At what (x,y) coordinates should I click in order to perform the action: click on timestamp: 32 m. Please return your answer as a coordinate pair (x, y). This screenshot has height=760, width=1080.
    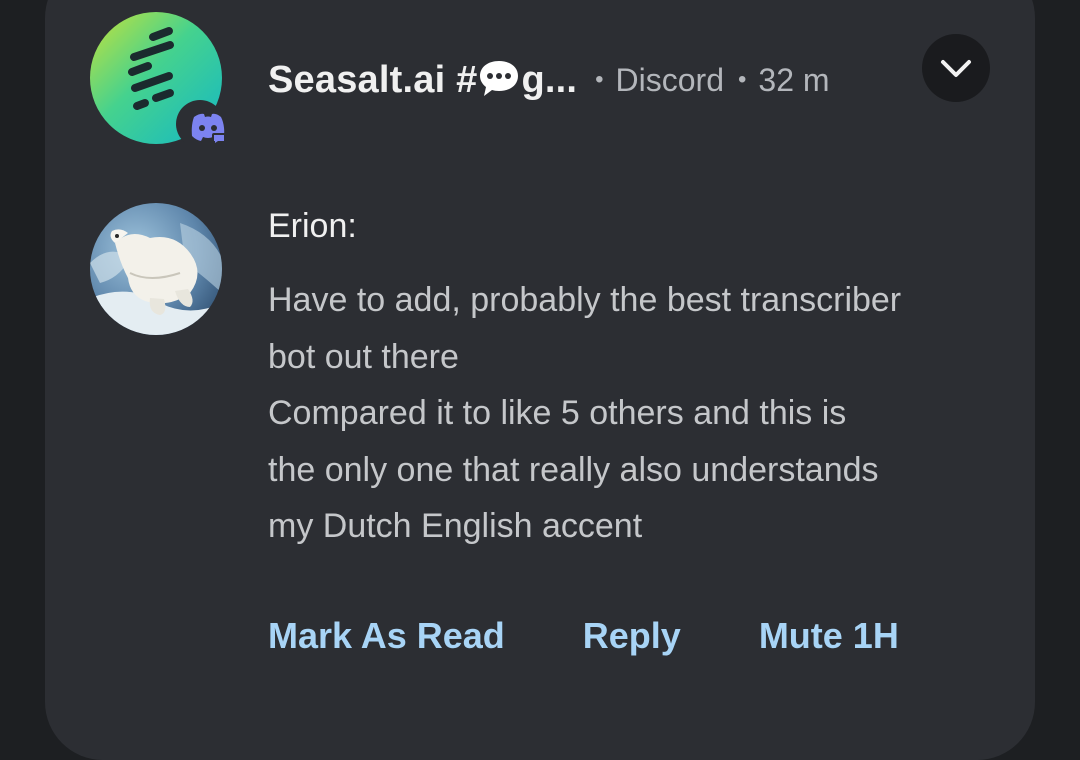
    Looking at the image, I should click on (794, 79).